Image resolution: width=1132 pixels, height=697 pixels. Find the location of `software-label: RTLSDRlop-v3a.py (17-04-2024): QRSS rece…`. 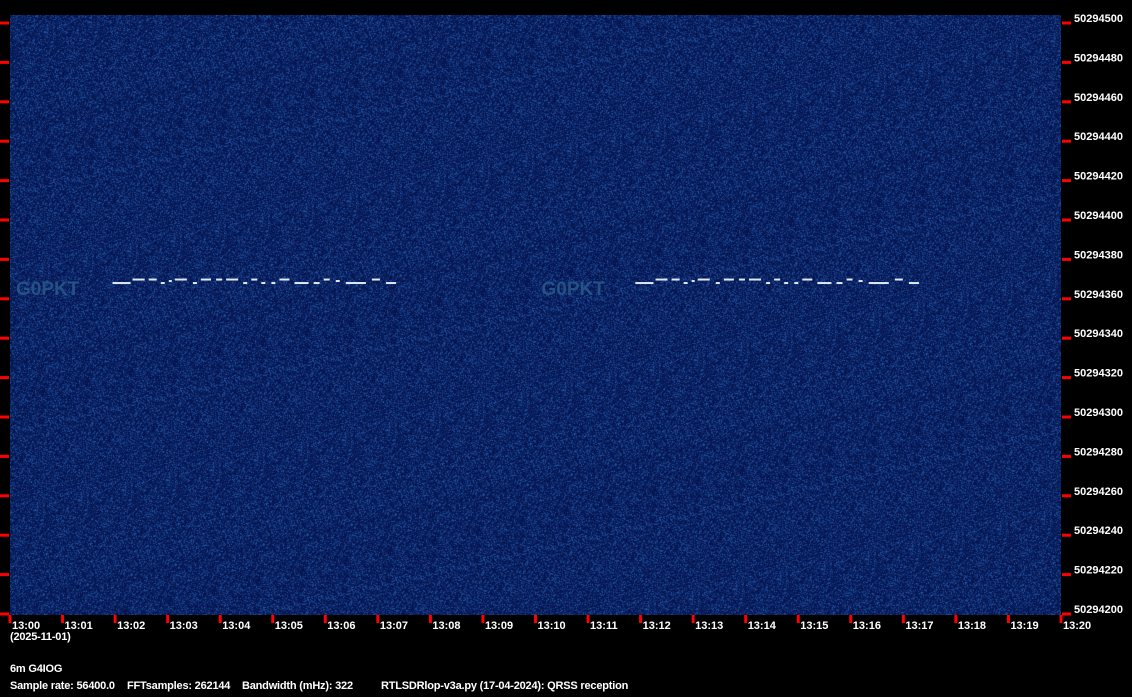

software-label: RTLSDRlop-v3a.py (17-04-2024): QRSS rece… is located at coordinates (505, 686).